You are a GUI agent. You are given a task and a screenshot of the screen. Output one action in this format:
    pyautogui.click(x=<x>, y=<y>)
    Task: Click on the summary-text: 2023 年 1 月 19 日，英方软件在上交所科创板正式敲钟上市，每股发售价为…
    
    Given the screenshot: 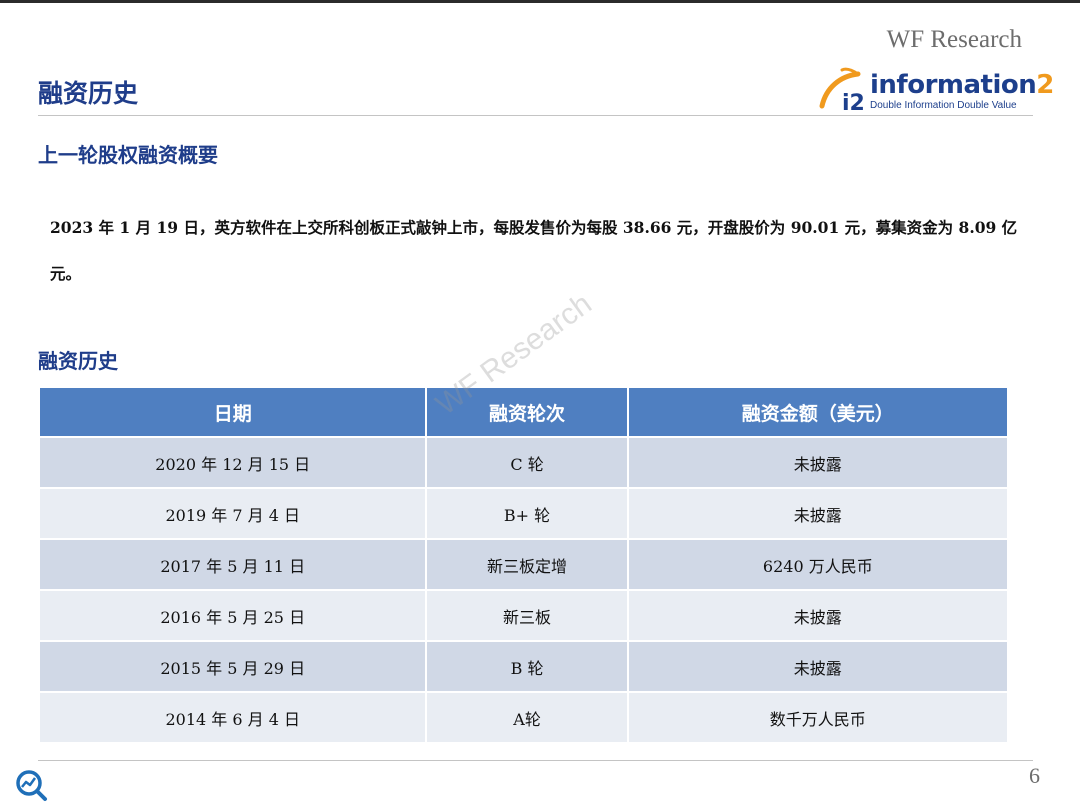 What is the action you would take?
    pyautogui.click(x=534, y=250)
    